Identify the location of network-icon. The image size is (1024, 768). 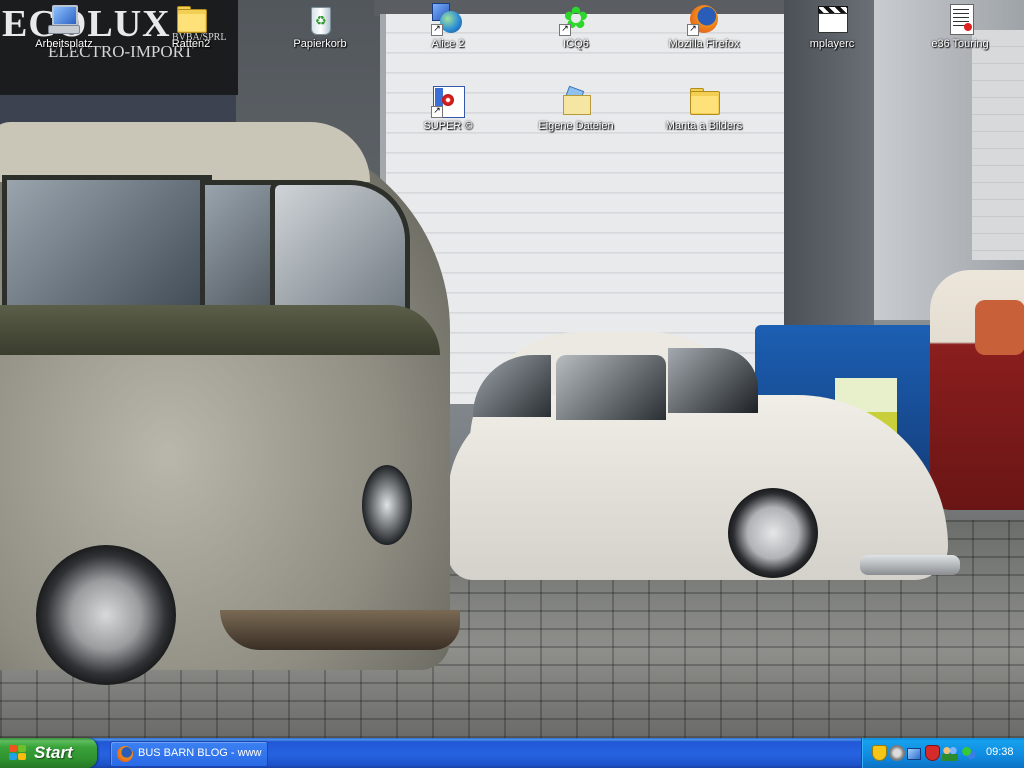
(914, 754).